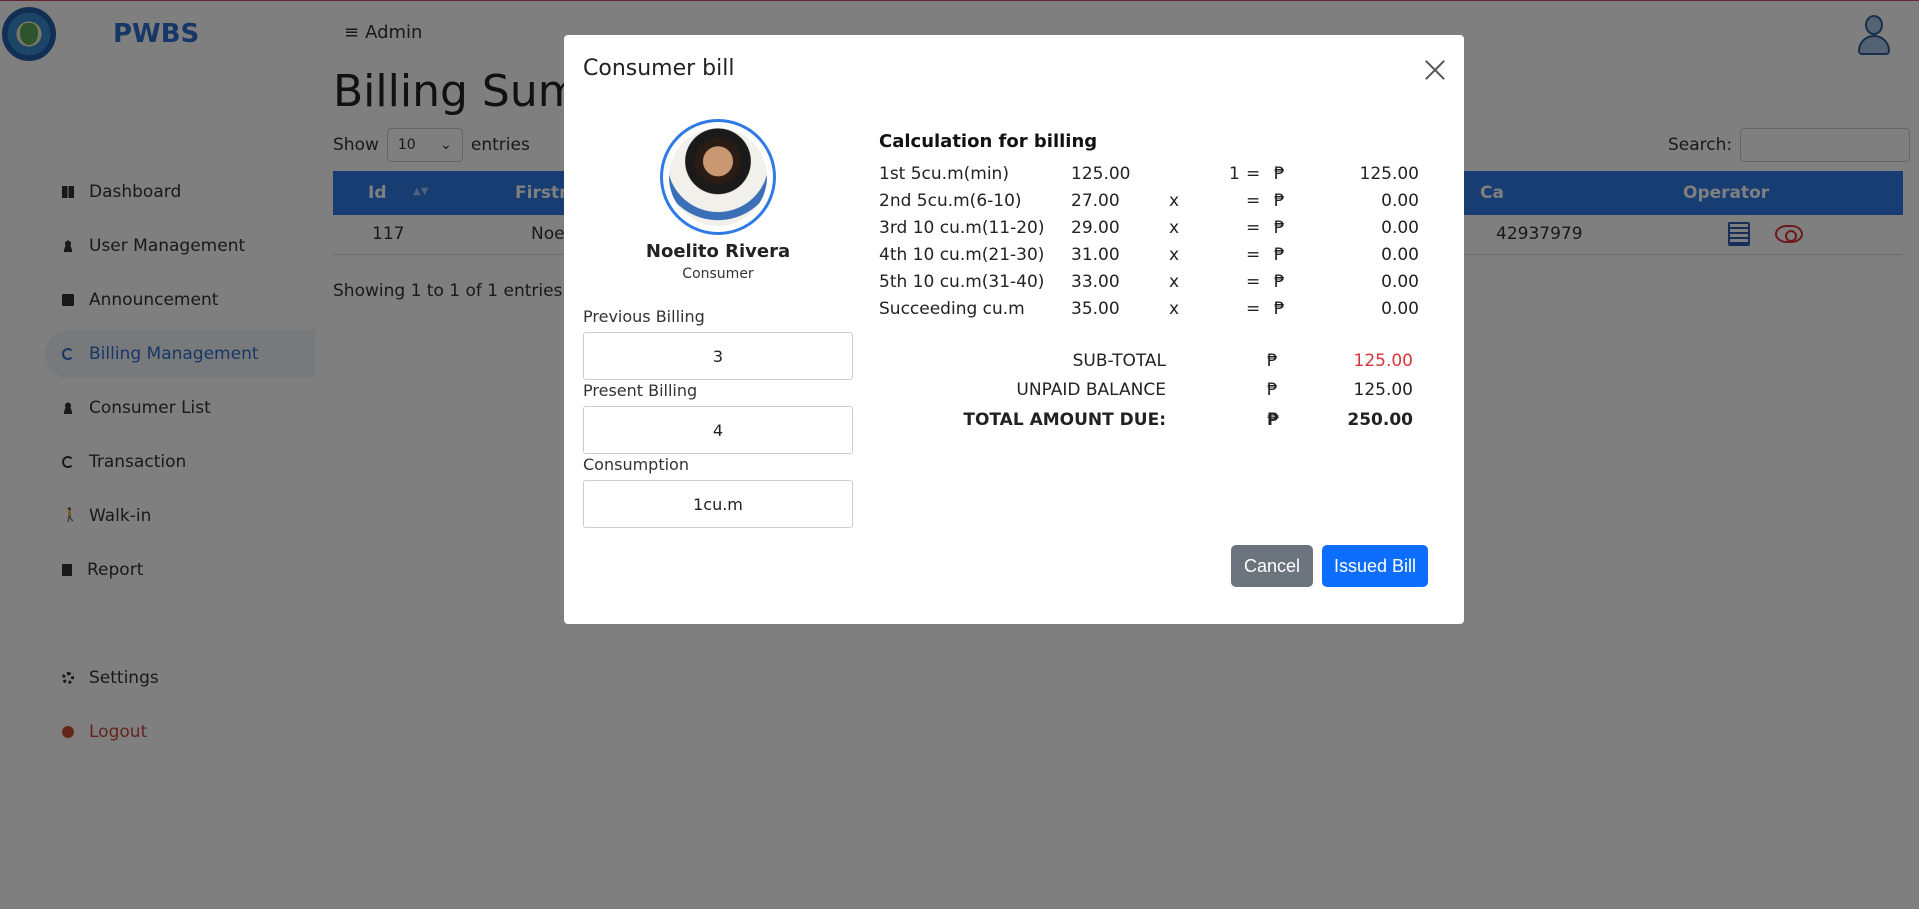 Image resolution: width=1919 pixels, height=909 pixels. What do you see at coordinates (1149, 174) in the screenshot?
I see `calc-row: 1st 5cu.m(min) 125.00 1 = ₱ 125.00` at bounding box center [1149, 174].